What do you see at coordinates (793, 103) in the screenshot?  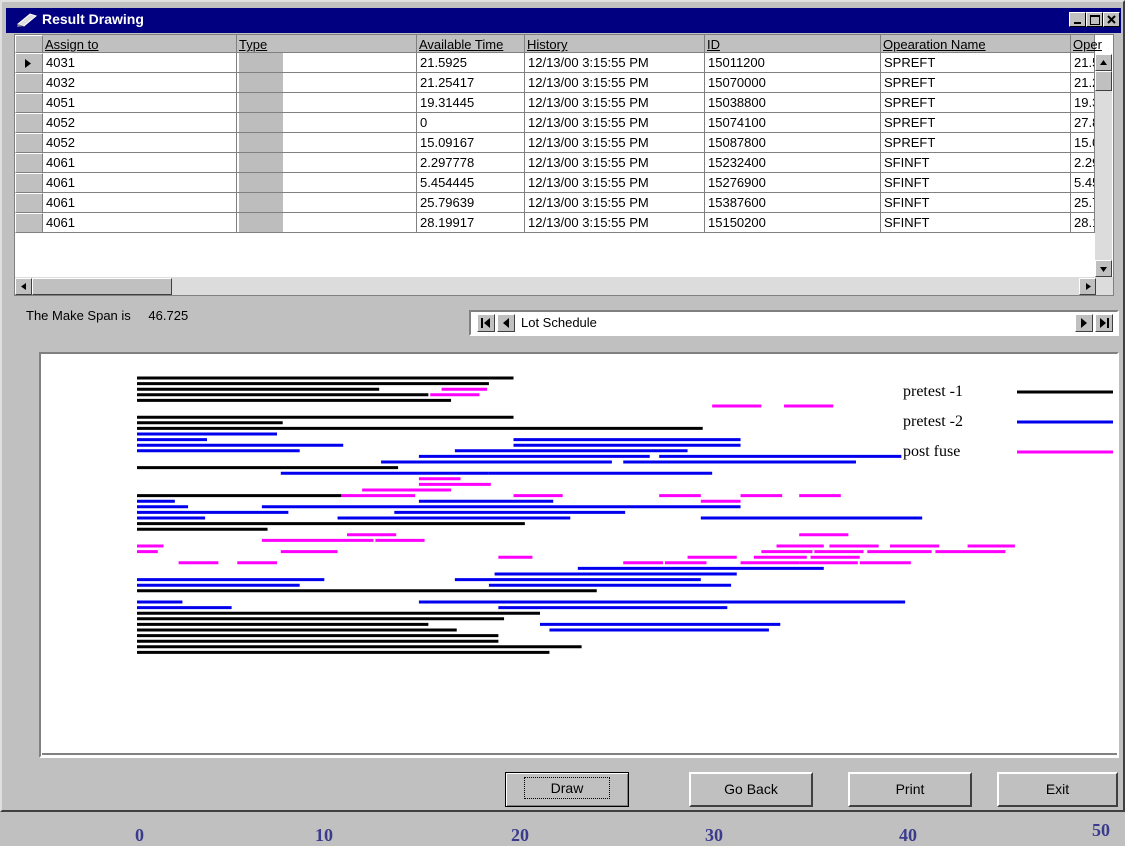 I see `table-cell: 15038800` at bounding box center [793, 103].